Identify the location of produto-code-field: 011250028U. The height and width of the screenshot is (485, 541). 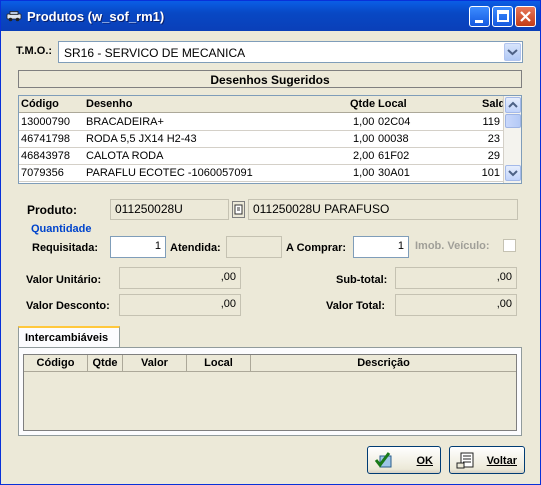
(169, 209).